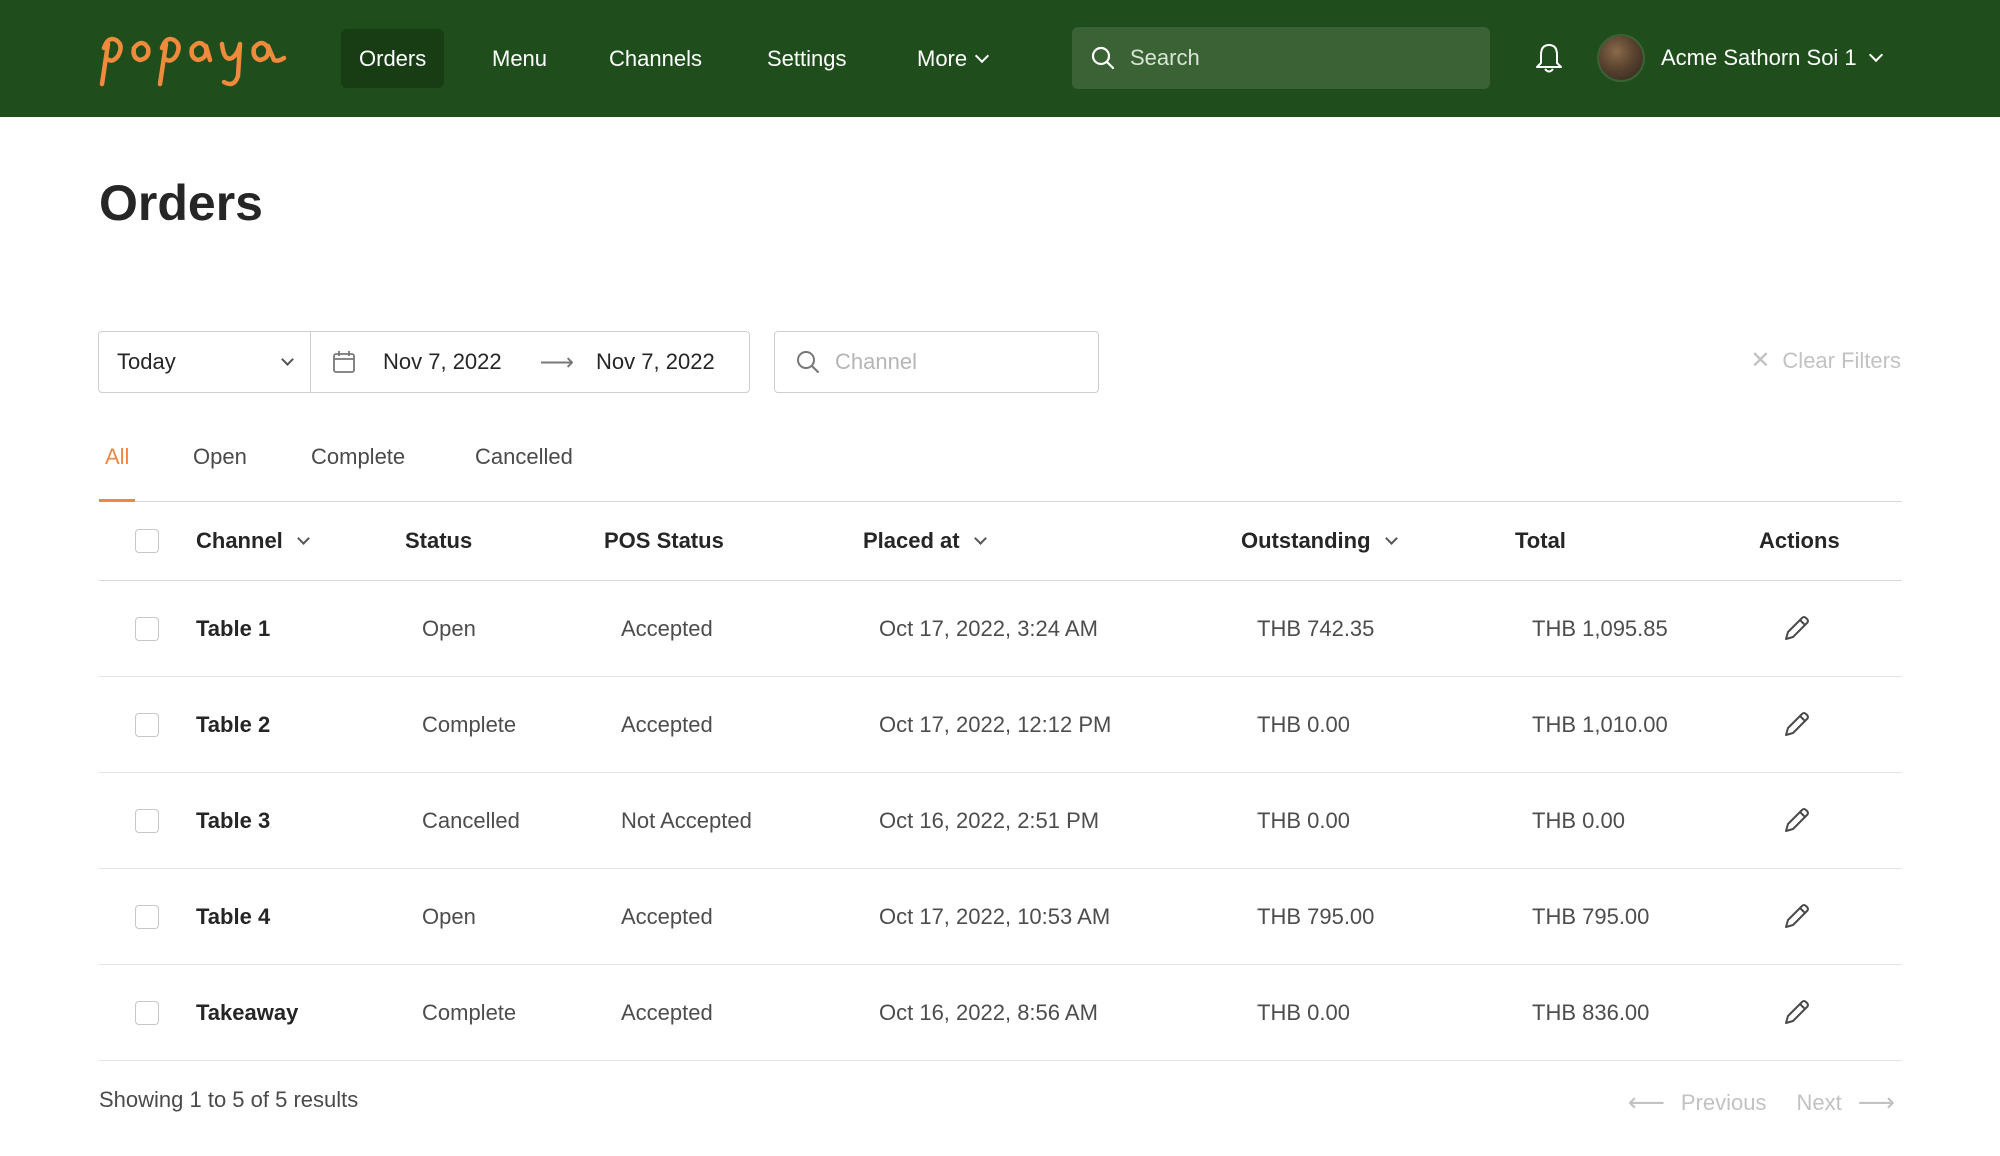 The height and width of the screenshot is (1156, 2000). What do you see at coordinates (358, 473) in the screenshot?
I see `tab-complete: Complete` at bounding box center [358, 473].